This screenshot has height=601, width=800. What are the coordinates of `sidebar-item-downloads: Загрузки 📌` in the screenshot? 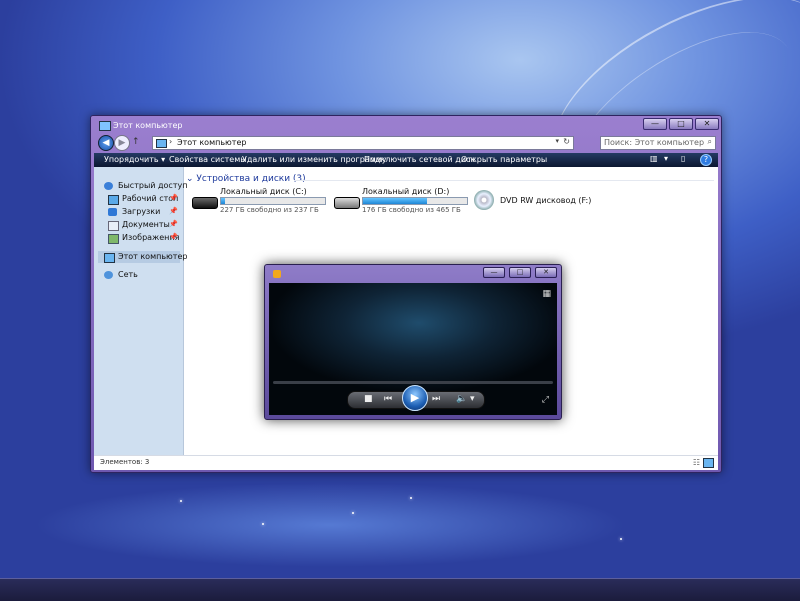 It's located at (139, 212).